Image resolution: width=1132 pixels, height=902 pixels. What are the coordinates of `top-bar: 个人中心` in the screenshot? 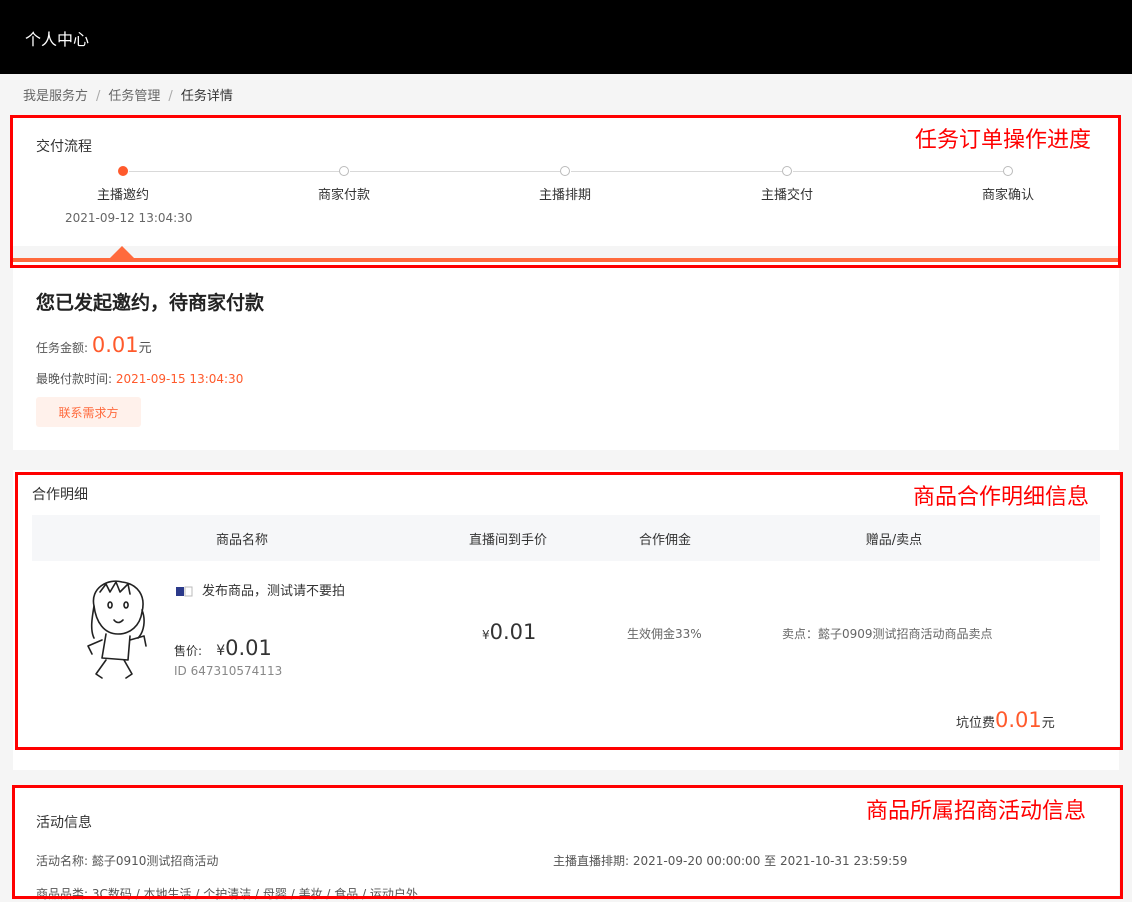 It's located at (566, 37).